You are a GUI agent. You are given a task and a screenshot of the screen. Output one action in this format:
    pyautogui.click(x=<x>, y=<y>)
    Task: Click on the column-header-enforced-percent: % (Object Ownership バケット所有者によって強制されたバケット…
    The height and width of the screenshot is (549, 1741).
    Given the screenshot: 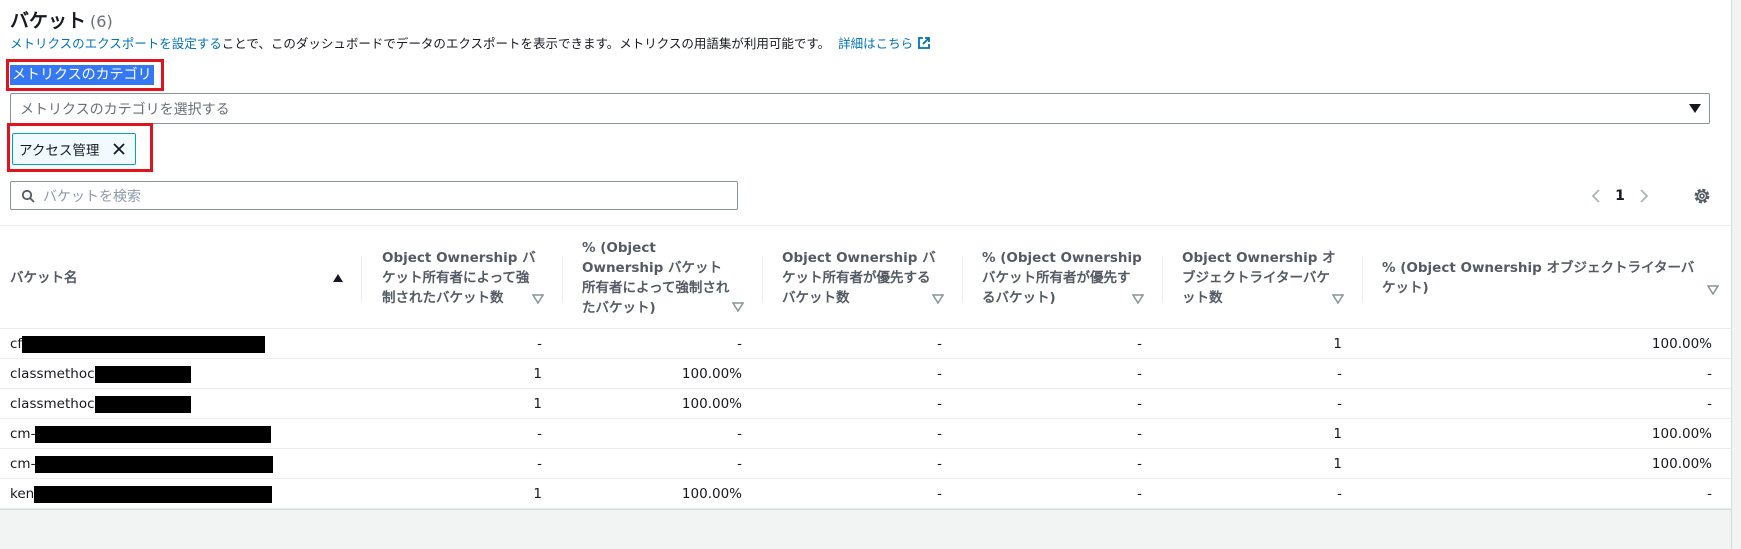 What is the action you would take?
    pyautogui.click(x=653, y=278)
    